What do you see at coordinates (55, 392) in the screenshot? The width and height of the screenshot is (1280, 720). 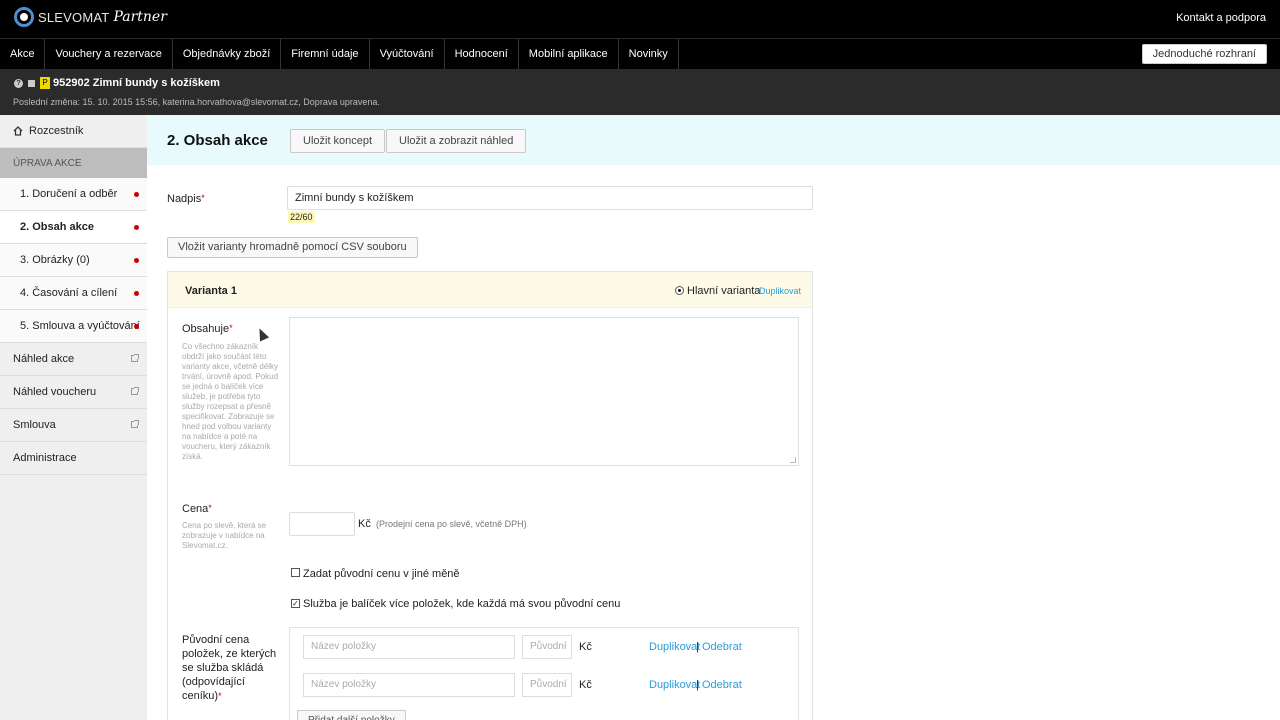 I see `sidebar-item-label: Náhled voucheru` at bounding box center [55, 392].